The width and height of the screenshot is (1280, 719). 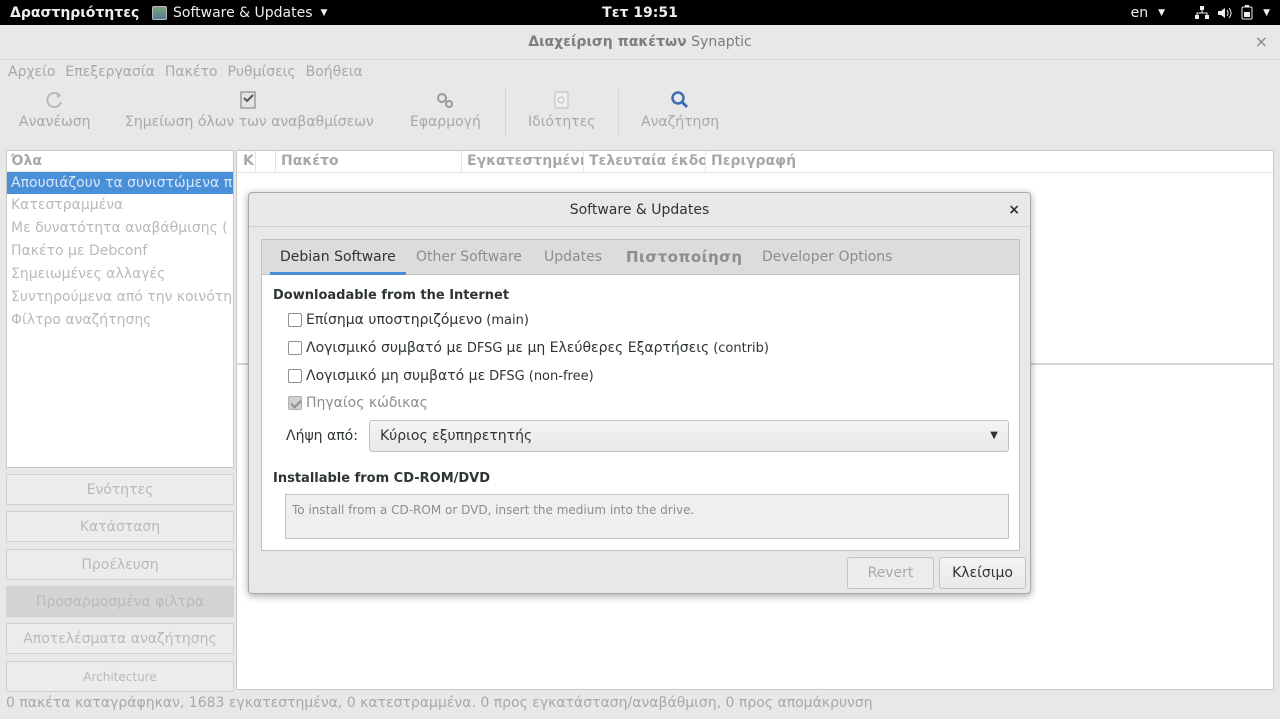 What do you see at coordinates (382, 478) in the screenshot?
I see `cdrom-header: Installable from CD-ROM/DVD` at bounding box center [382, 478].